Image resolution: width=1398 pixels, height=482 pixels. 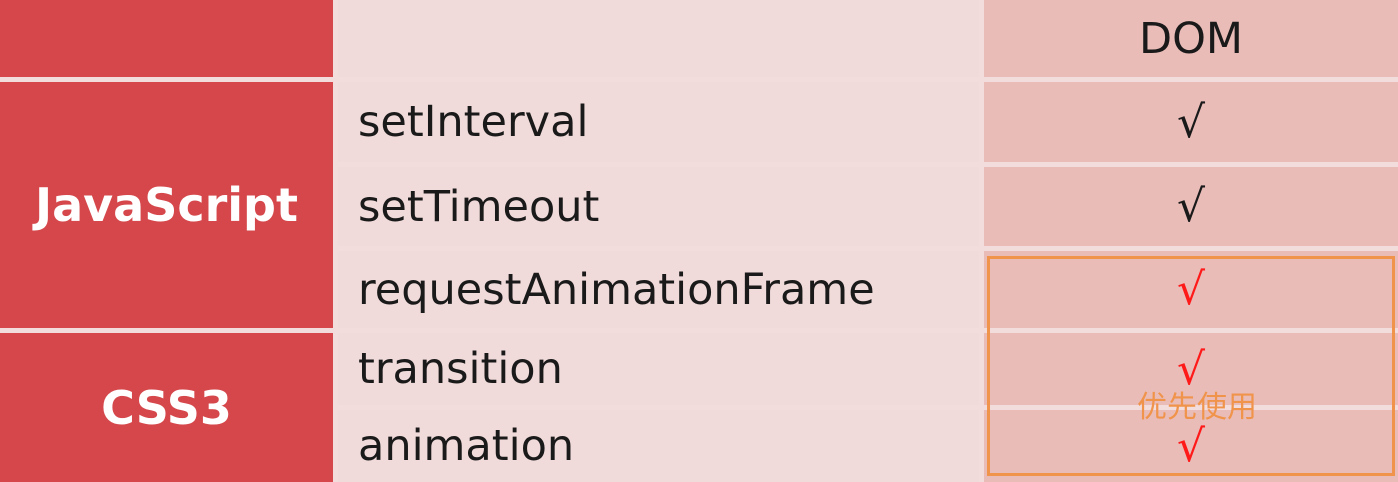 I want to click on method-cell: requestAnimationFrame, so click(x=658, y=289).